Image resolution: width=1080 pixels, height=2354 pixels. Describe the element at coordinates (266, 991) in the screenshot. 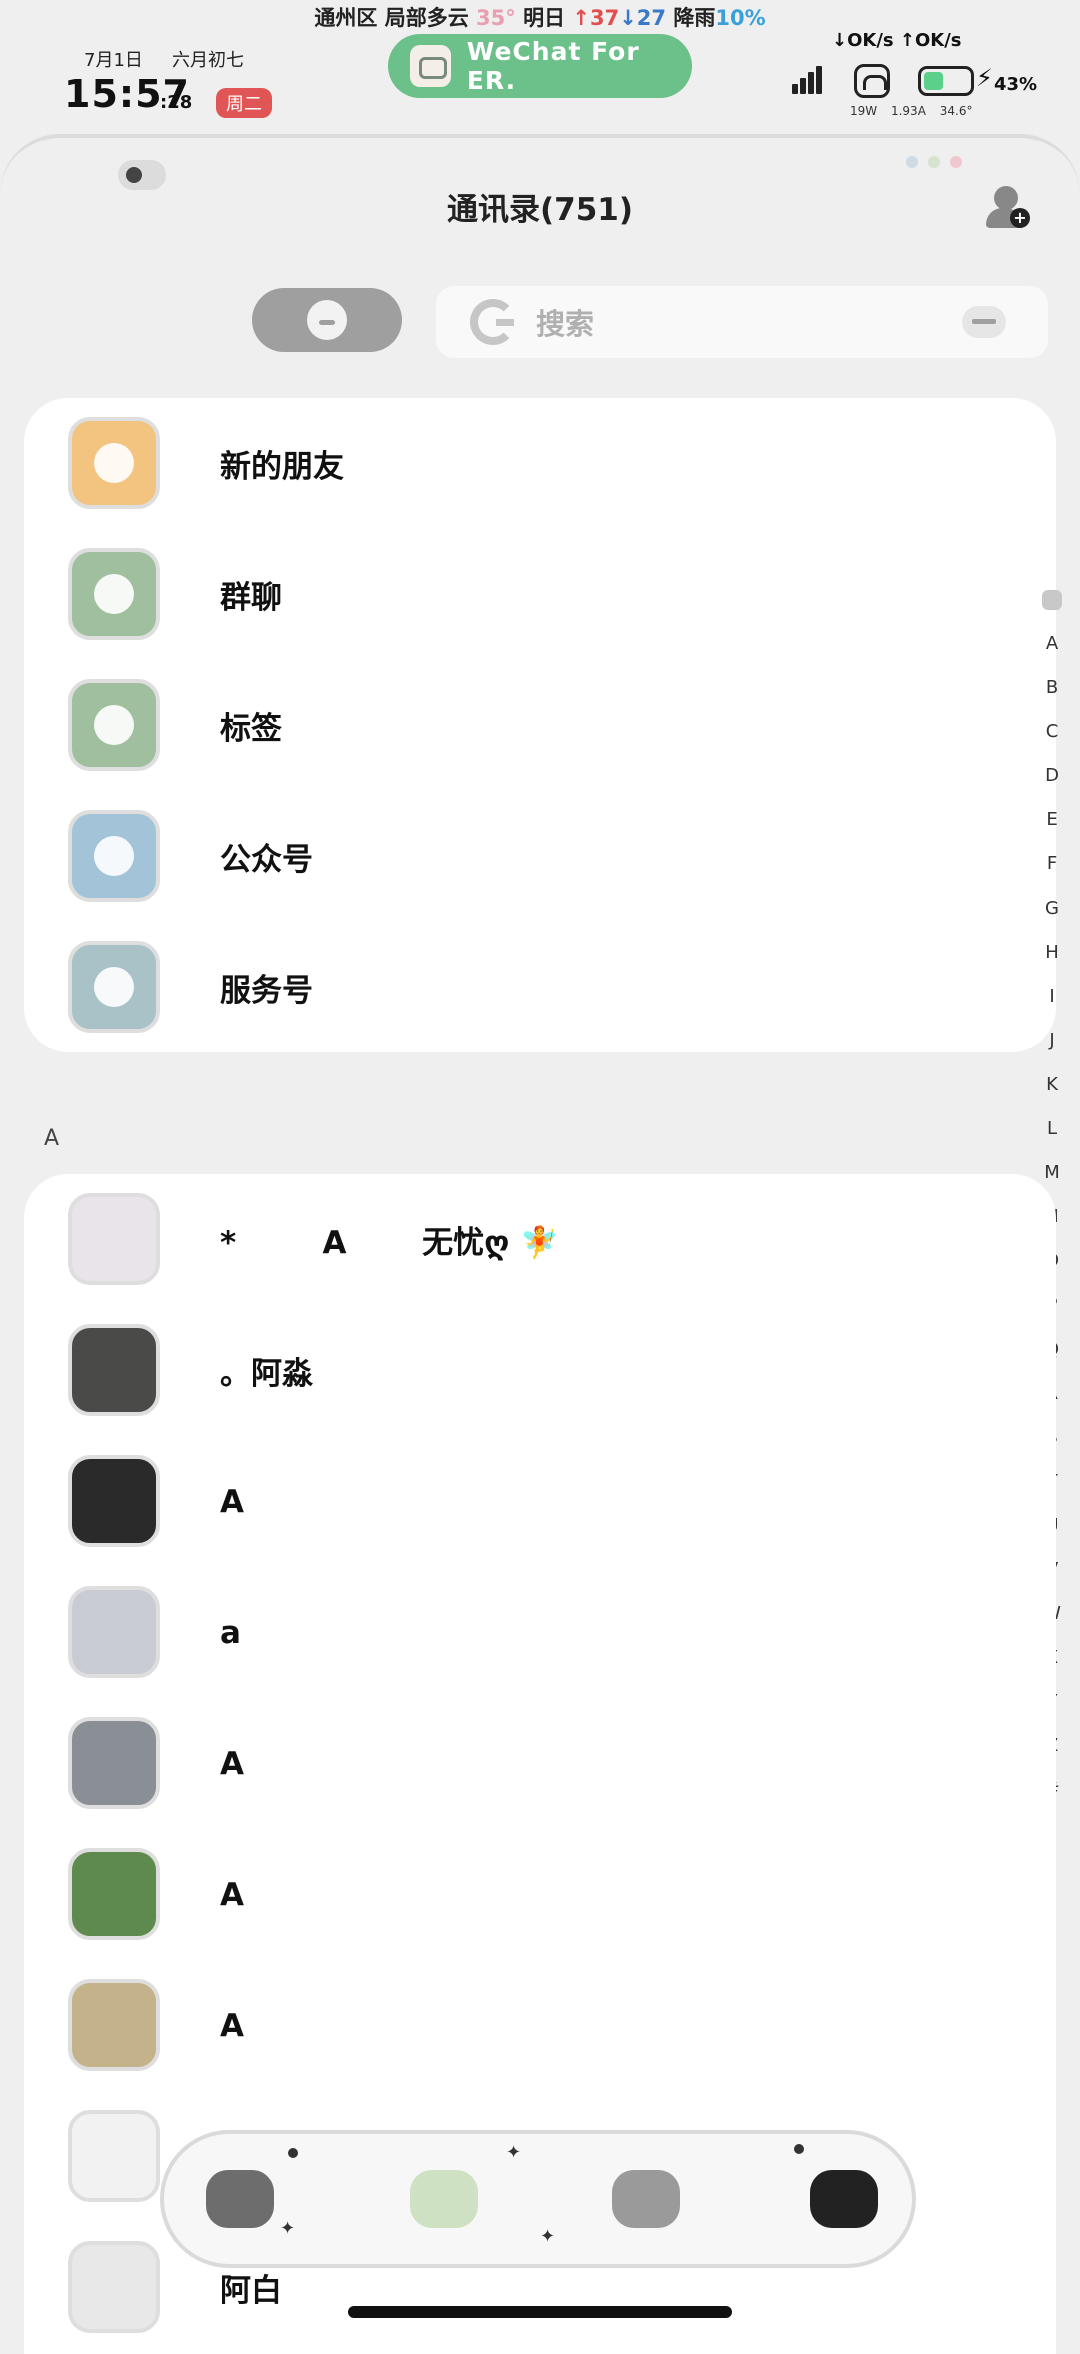

I see `function-label: 服务号` at that location.